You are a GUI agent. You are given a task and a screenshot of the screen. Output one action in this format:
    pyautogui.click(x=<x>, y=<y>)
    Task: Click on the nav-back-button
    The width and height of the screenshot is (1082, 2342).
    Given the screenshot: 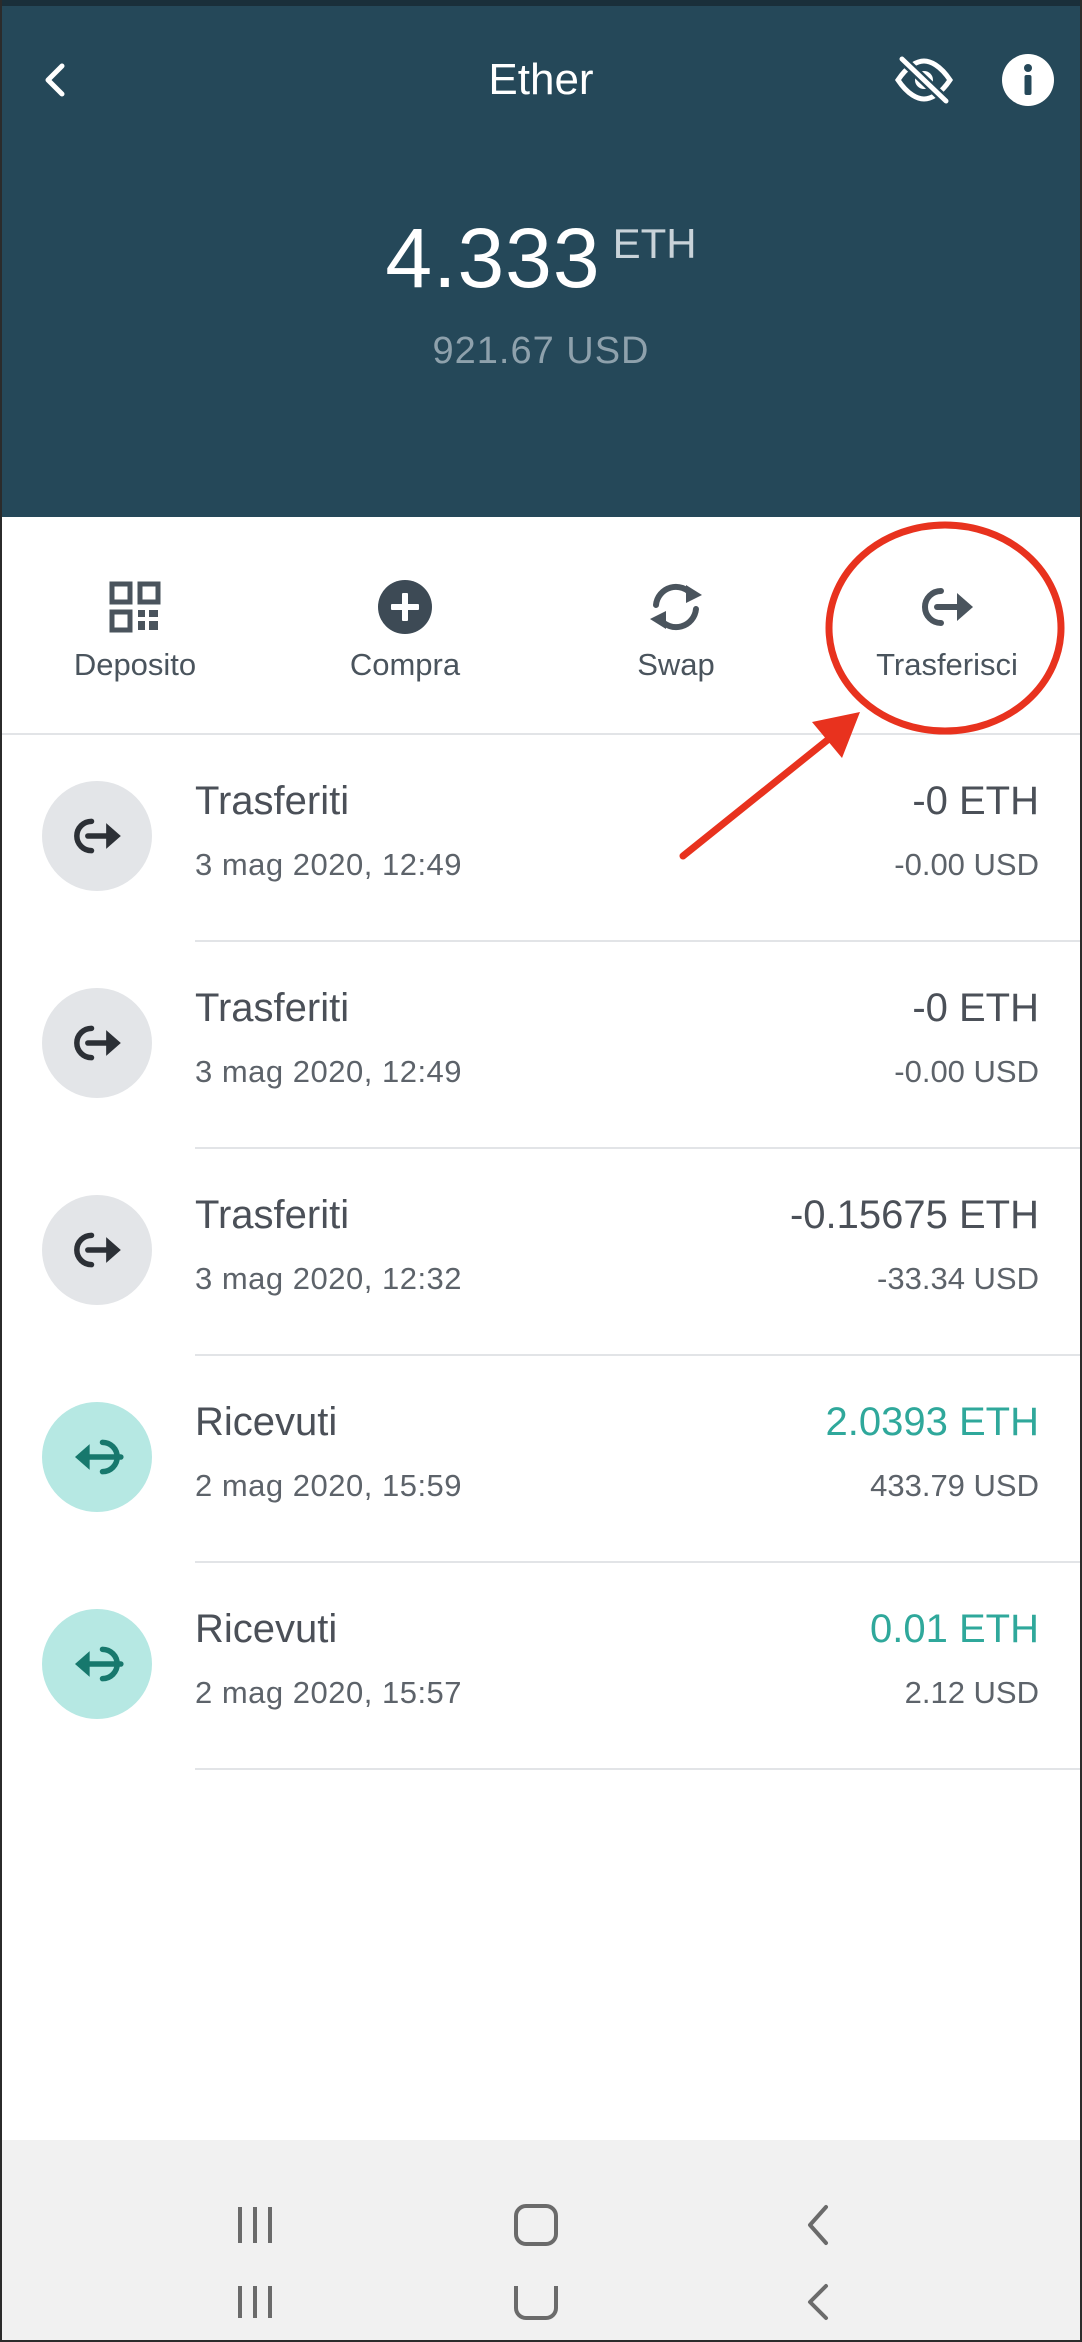 What is the action you would take?
    pyautogui.click(x=817, y=2225)
    